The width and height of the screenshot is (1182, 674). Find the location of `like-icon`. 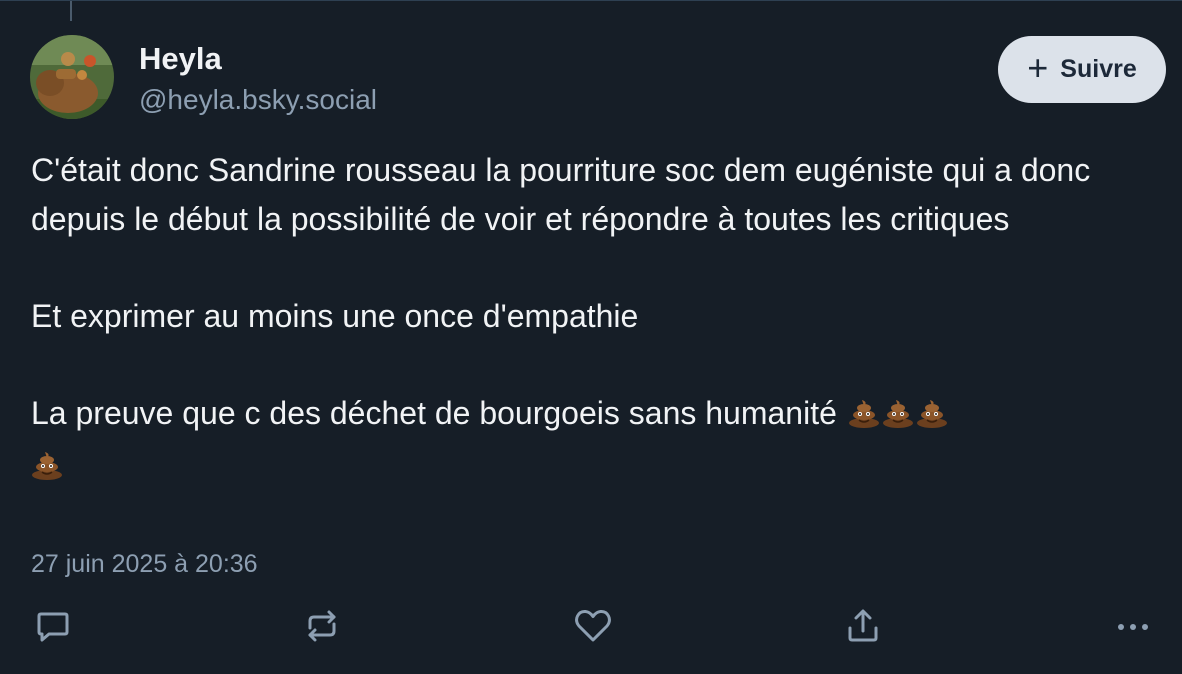

like-icon is located at coordinates (593, 625).